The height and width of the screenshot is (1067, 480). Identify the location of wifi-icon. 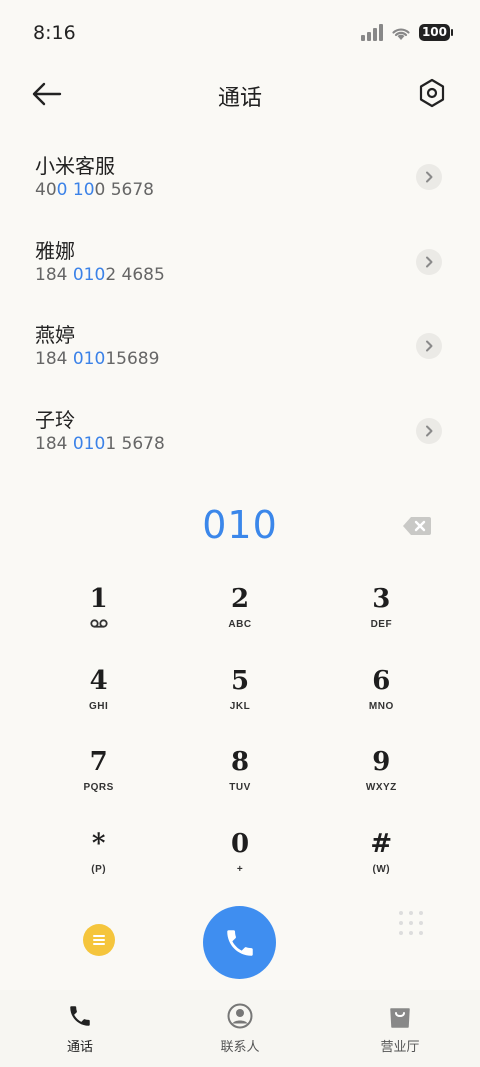
(401, 33).